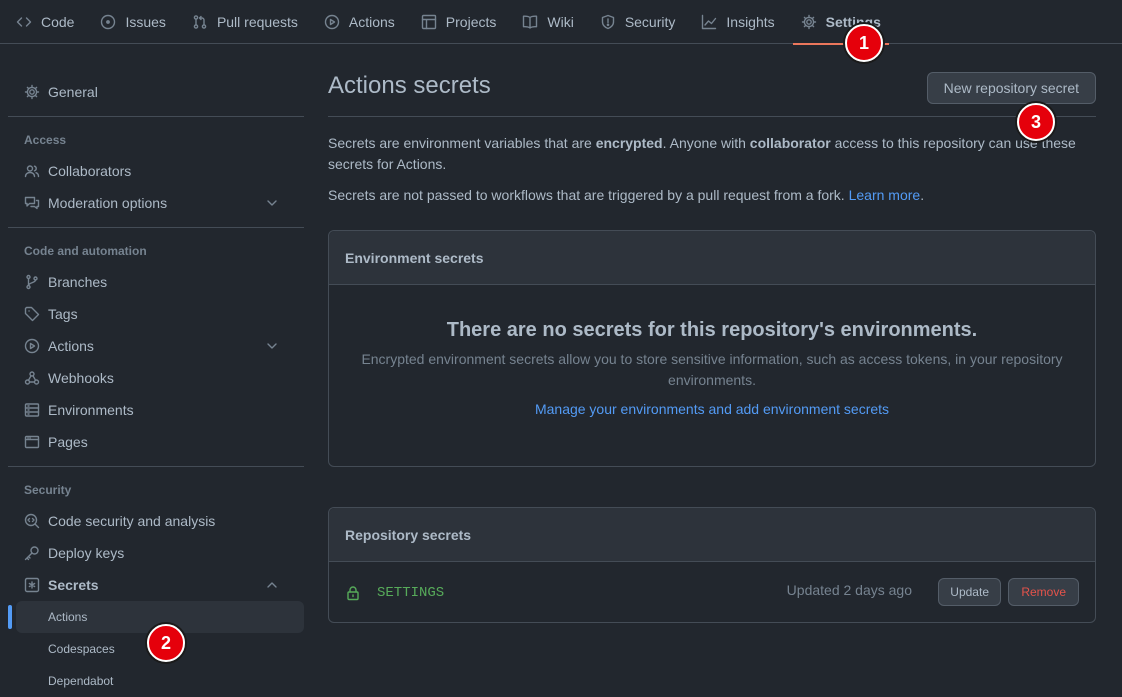  What do you see at coordinates (530, 22) in the screenshot?
I see `book-icon` at bounding box center [530, 22].